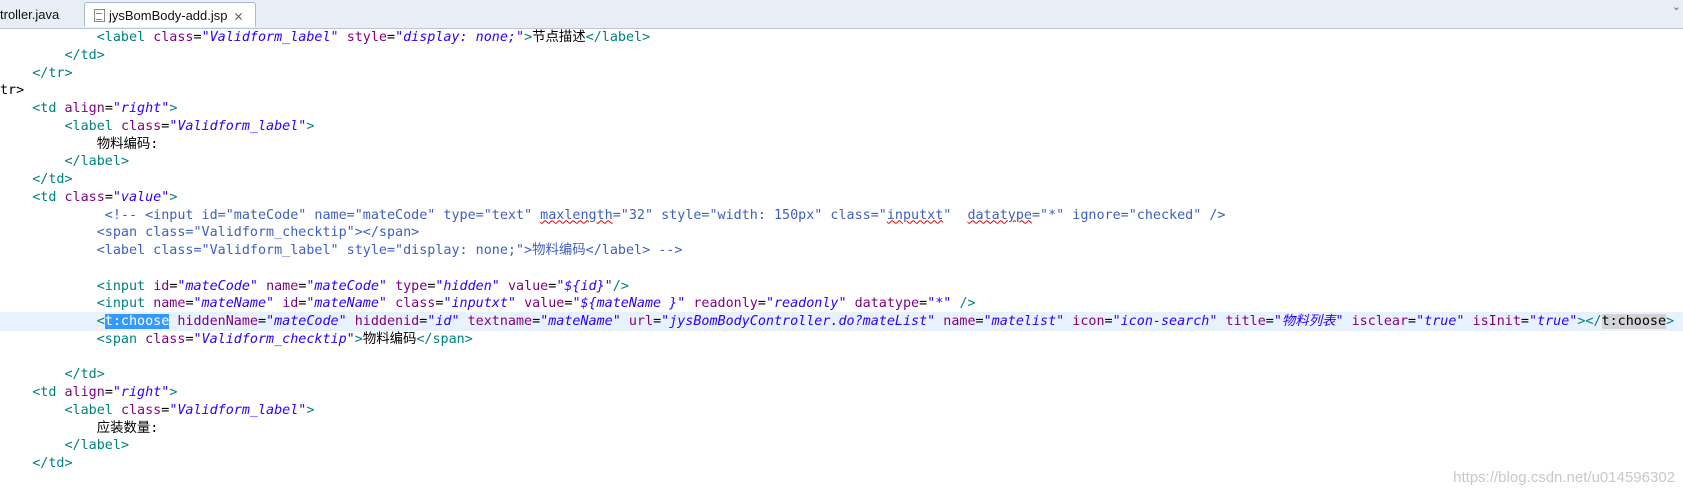 Image resolution: width=1683 pixels, height=492 pixels. I want to click on code-line: <td class="value">, so click(841, 197).